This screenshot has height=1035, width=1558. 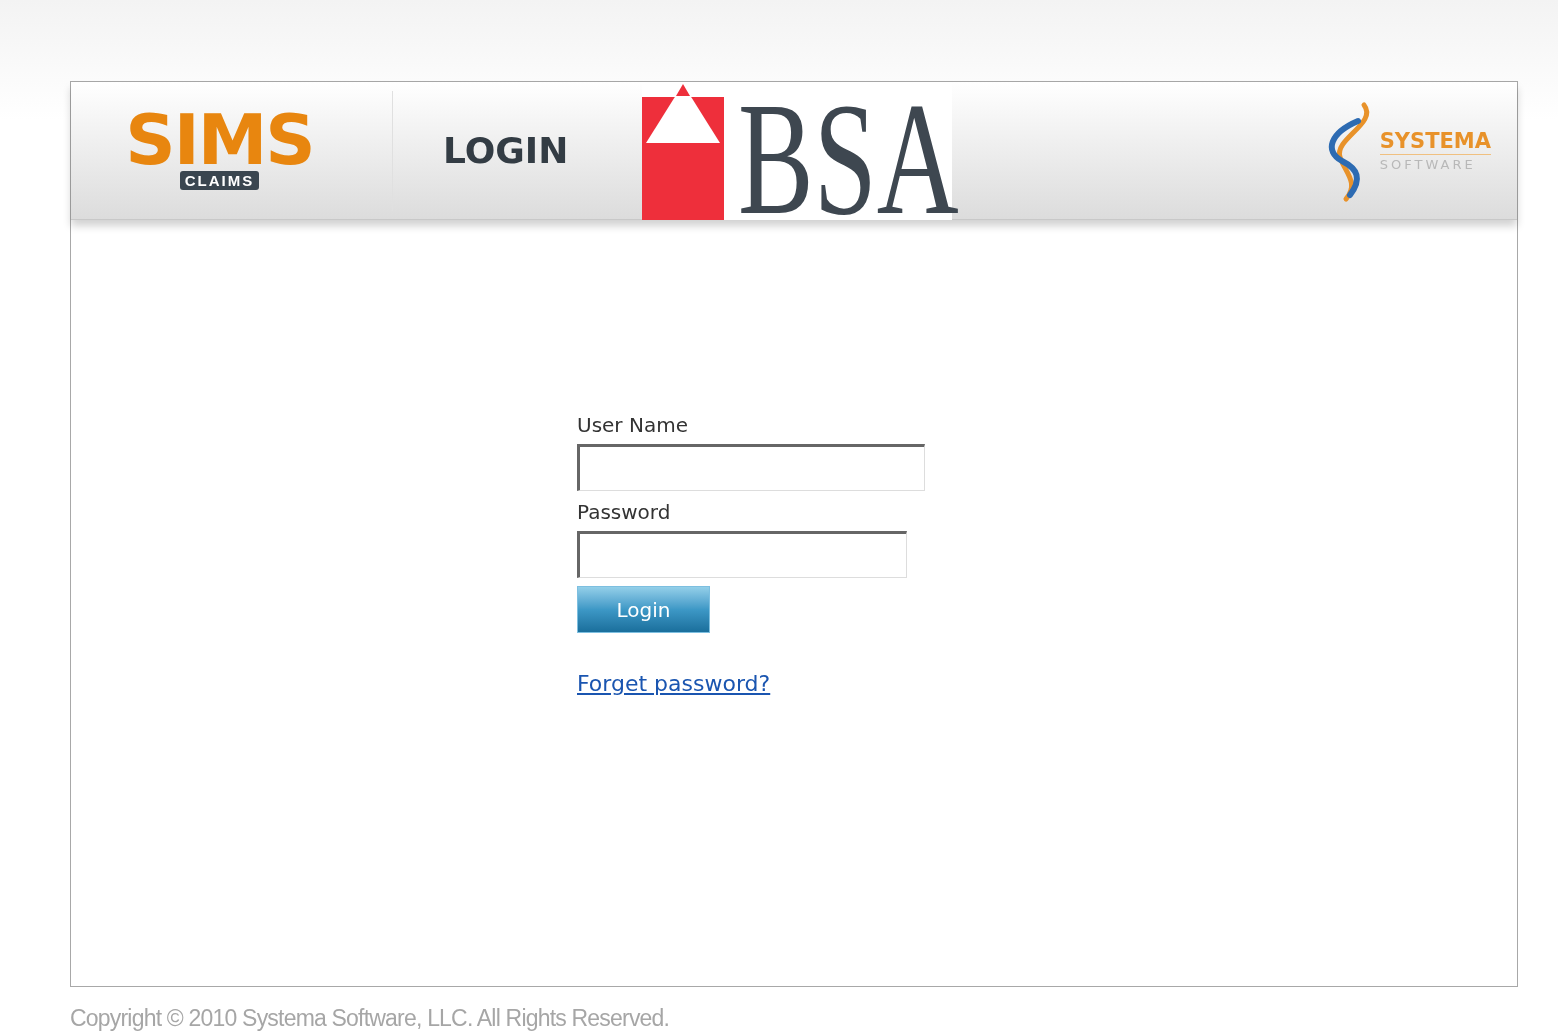 What do you see at coordinates (848, 158) in the screenshot?
I see `bsa-logo: BSA` at bounding box center [848, 158].